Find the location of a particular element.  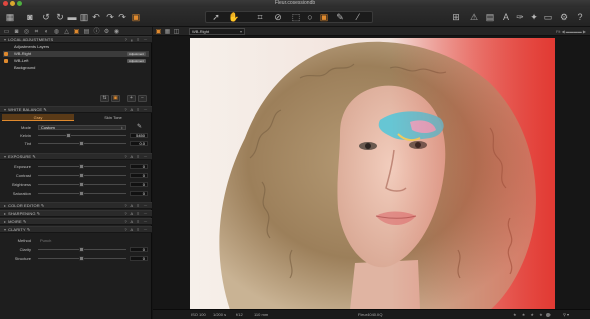

kelvin-value: 5450 is located at coordinates (139, 135).